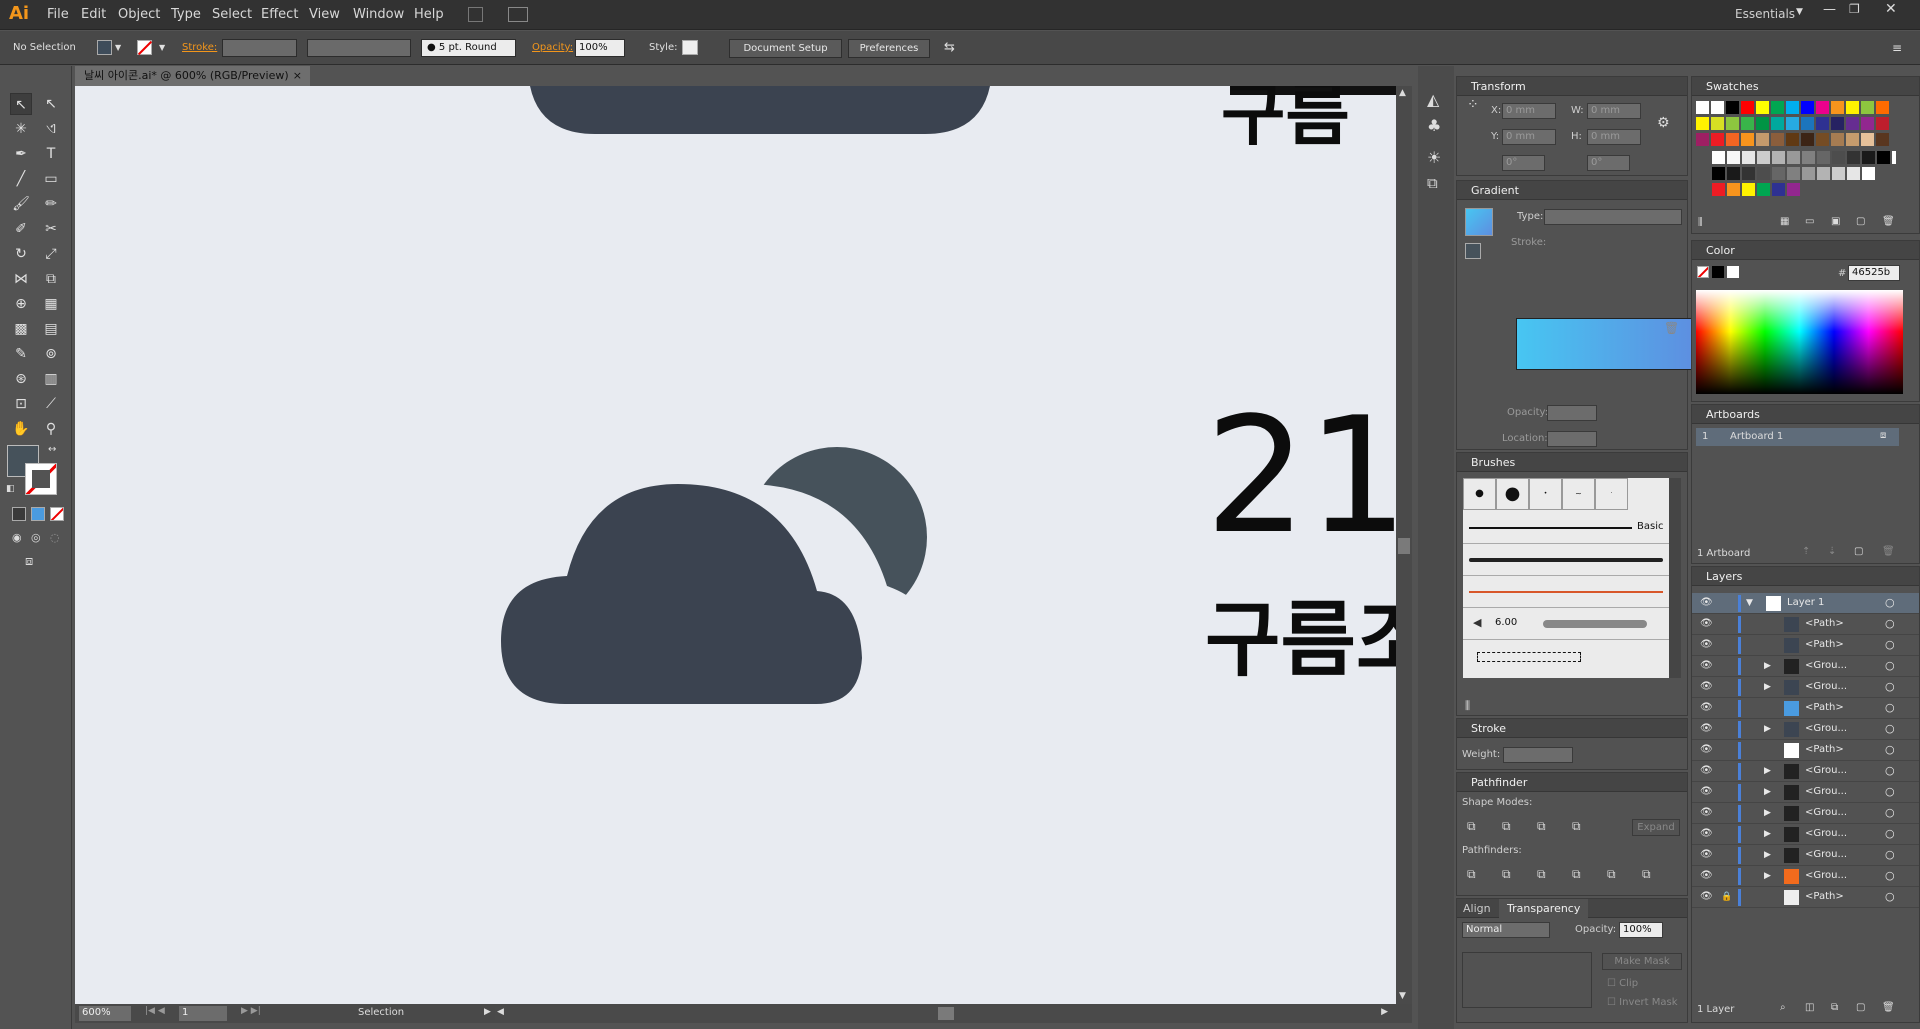 The height and width of the screenshot is (1029, 1920). Describe the element at coordinates (1576, 874) in the screenshot. I see `crop-icon: ⧉` at that location.